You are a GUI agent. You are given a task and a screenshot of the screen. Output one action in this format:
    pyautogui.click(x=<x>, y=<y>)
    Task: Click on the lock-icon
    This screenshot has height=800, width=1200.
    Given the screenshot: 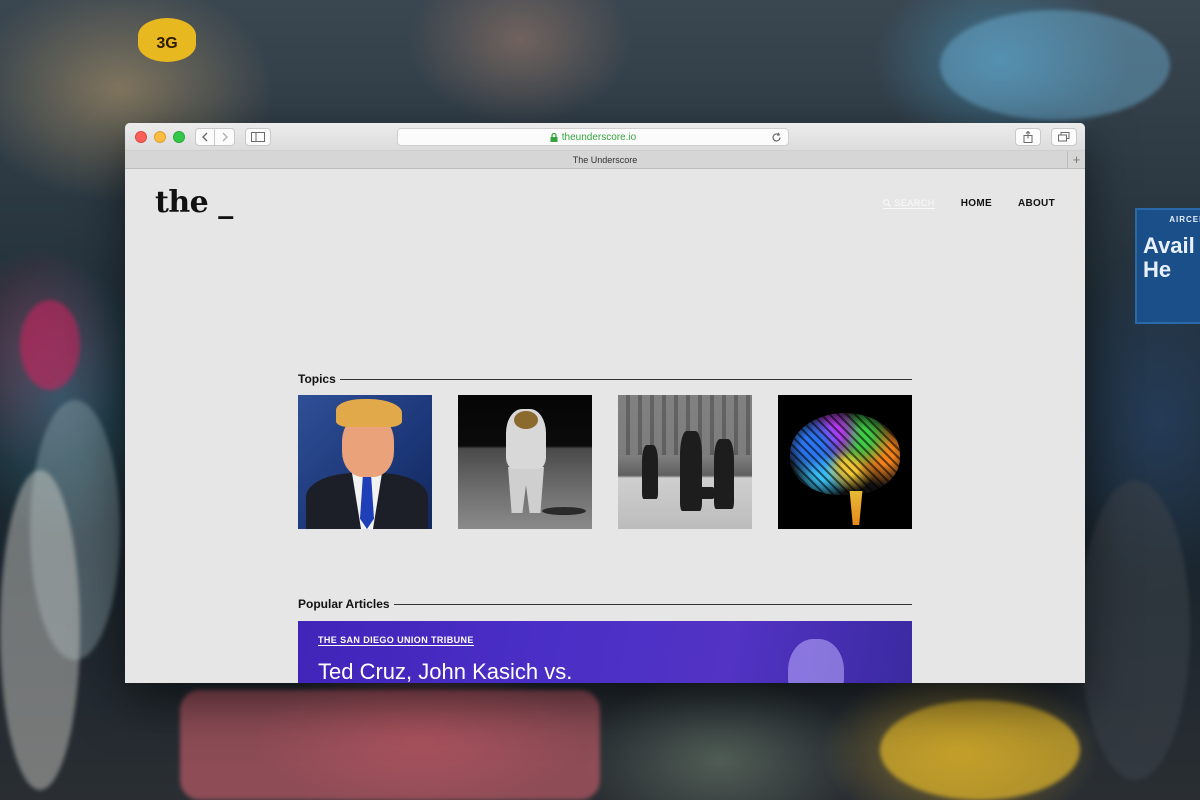 What is the action you would take?
    pyautogui.click(x=554, y=137)
    